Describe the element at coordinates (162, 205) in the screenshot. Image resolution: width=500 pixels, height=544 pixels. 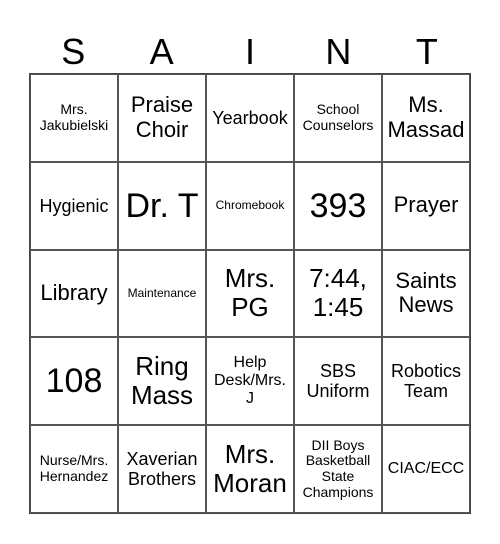
I see `bingo-cell: Dr. T` at that location.